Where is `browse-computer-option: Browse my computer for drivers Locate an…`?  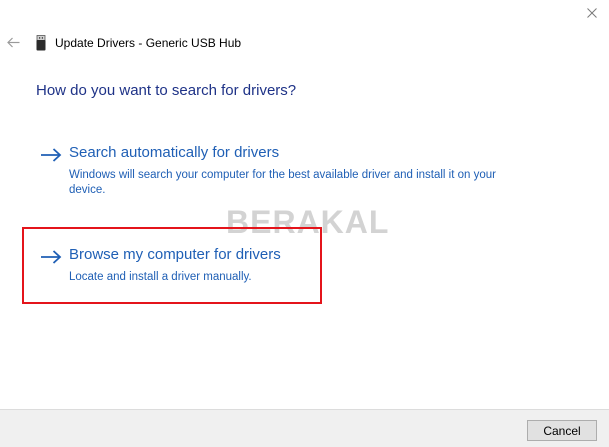 browse-computer-option: Browse my computer for drivers Locate an… is located at coordinates (275, 266).